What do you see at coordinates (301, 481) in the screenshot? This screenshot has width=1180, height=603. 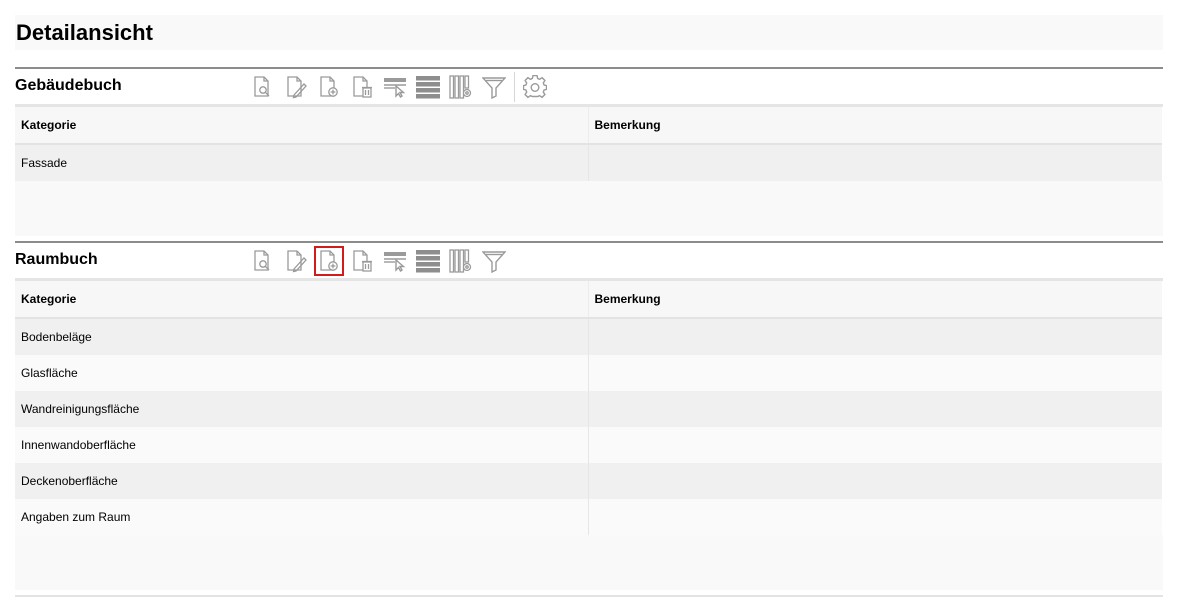 I see `kategorie-cell: Deckenoberfläche` at bounding box center [301, 481].